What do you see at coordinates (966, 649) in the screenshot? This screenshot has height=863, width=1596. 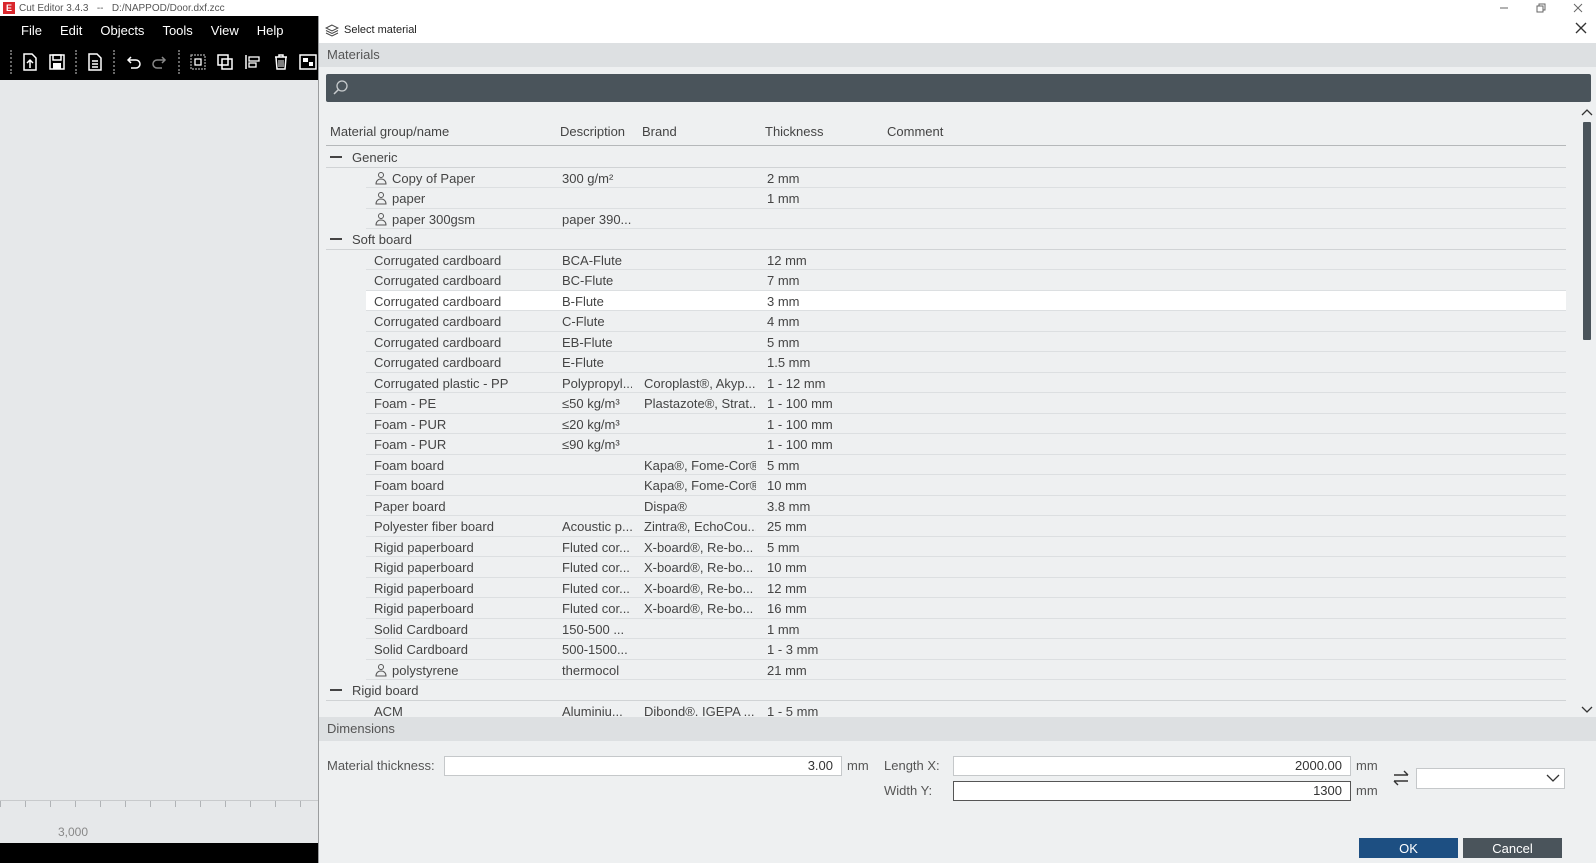 I see `material-row: Solid Cardboard 500-1500... 1 - 3 mm` at bounding box center [966, 649].